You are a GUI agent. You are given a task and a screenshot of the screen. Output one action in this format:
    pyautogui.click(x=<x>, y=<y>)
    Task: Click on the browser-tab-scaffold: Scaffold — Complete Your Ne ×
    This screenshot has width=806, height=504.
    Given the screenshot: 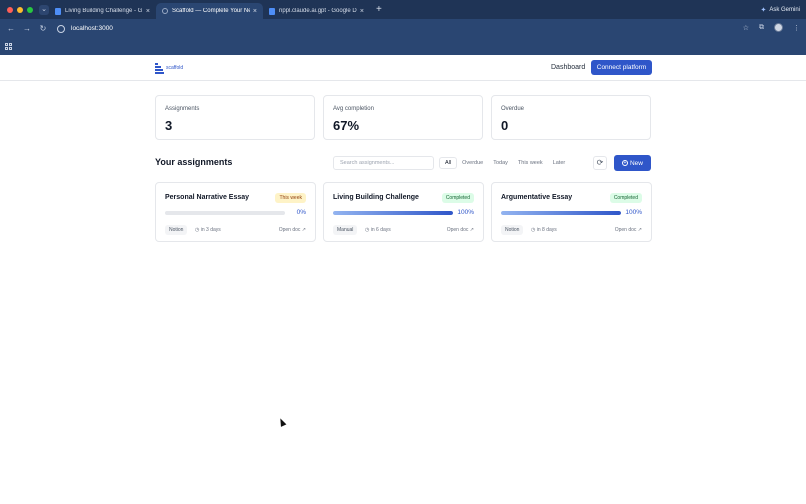 What is the action you would take?
    pyautogui.click(x=209, y=11)
    